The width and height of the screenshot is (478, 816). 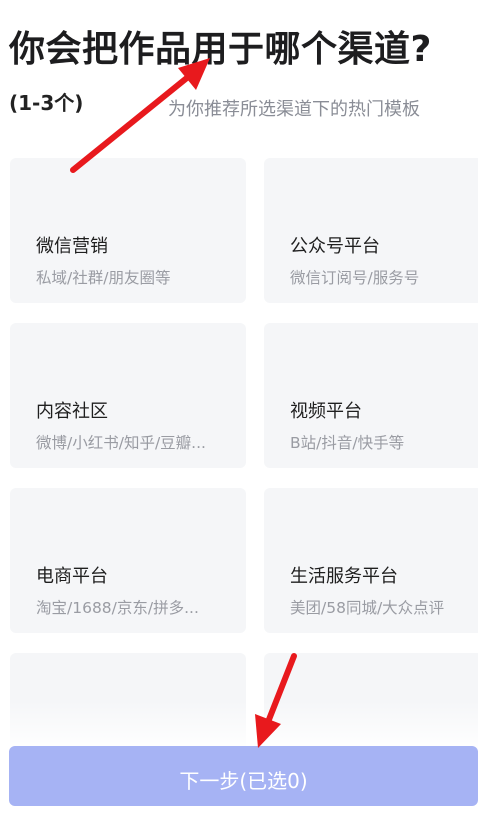 What do you see at coordinates (347, 443) in the screenshot?
I see `channel-card-desc: B站/抖音/快手等` at bounding box center [347, 443].